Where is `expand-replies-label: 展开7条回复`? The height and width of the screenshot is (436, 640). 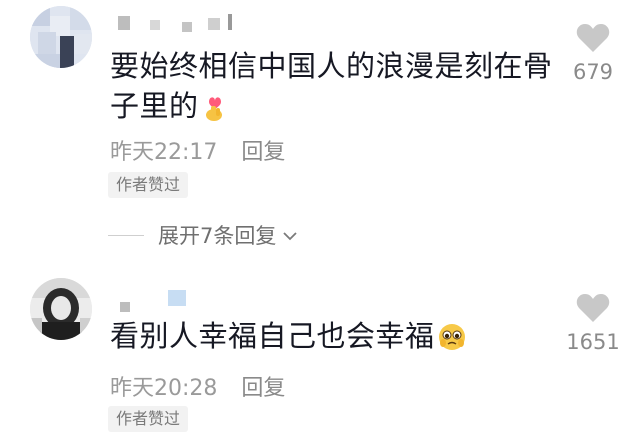
expand-replies-label: 展开7条回复 is located at coordinates (217, 236).